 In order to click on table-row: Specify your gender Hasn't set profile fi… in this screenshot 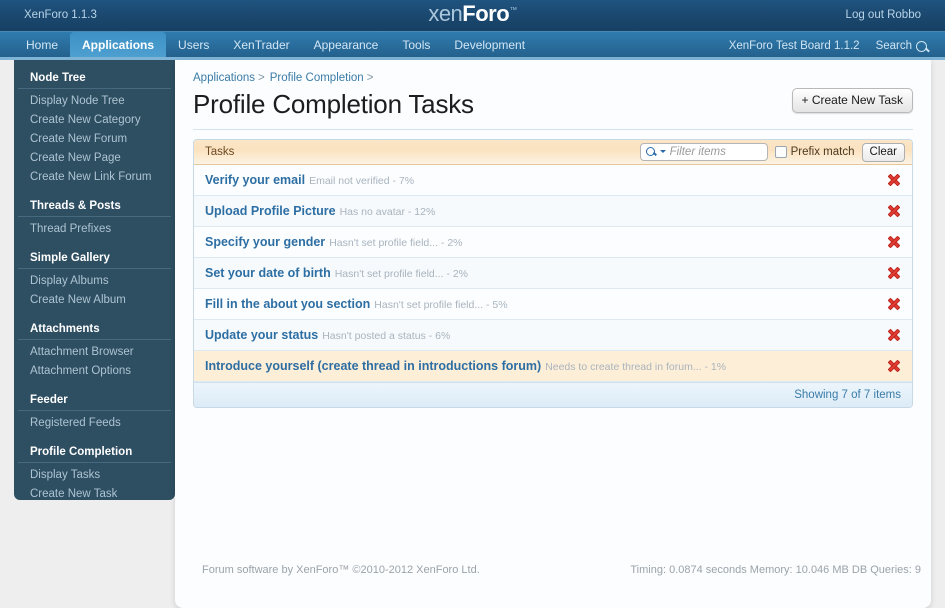, I will do `click(553, 242)`.